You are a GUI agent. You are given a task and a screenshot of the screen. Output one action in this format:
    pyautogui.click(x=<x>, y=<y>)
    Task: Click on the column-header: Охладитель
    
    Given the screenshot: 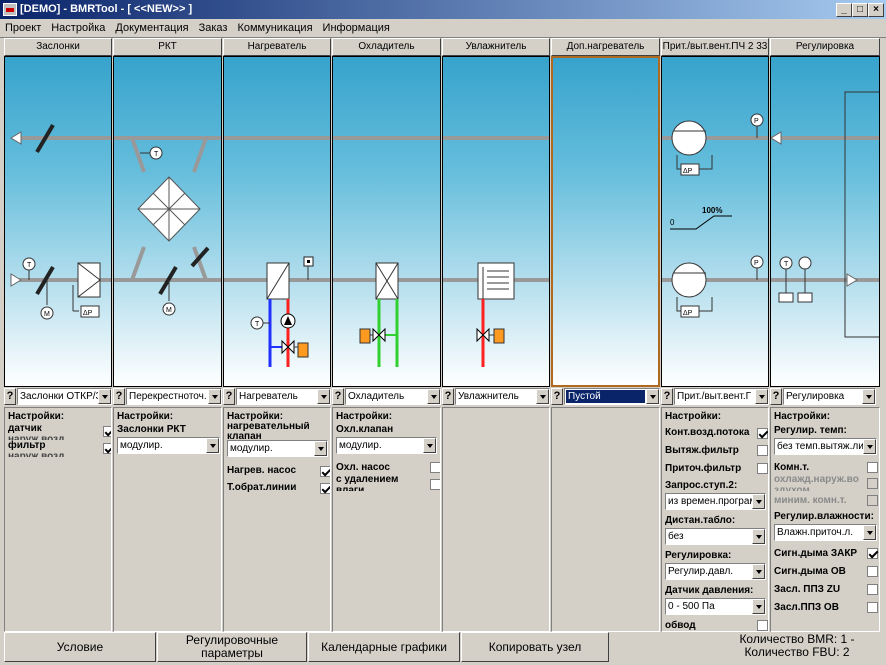 What is the action you would take?
    pyautogui.click(x=386, y=47)
    